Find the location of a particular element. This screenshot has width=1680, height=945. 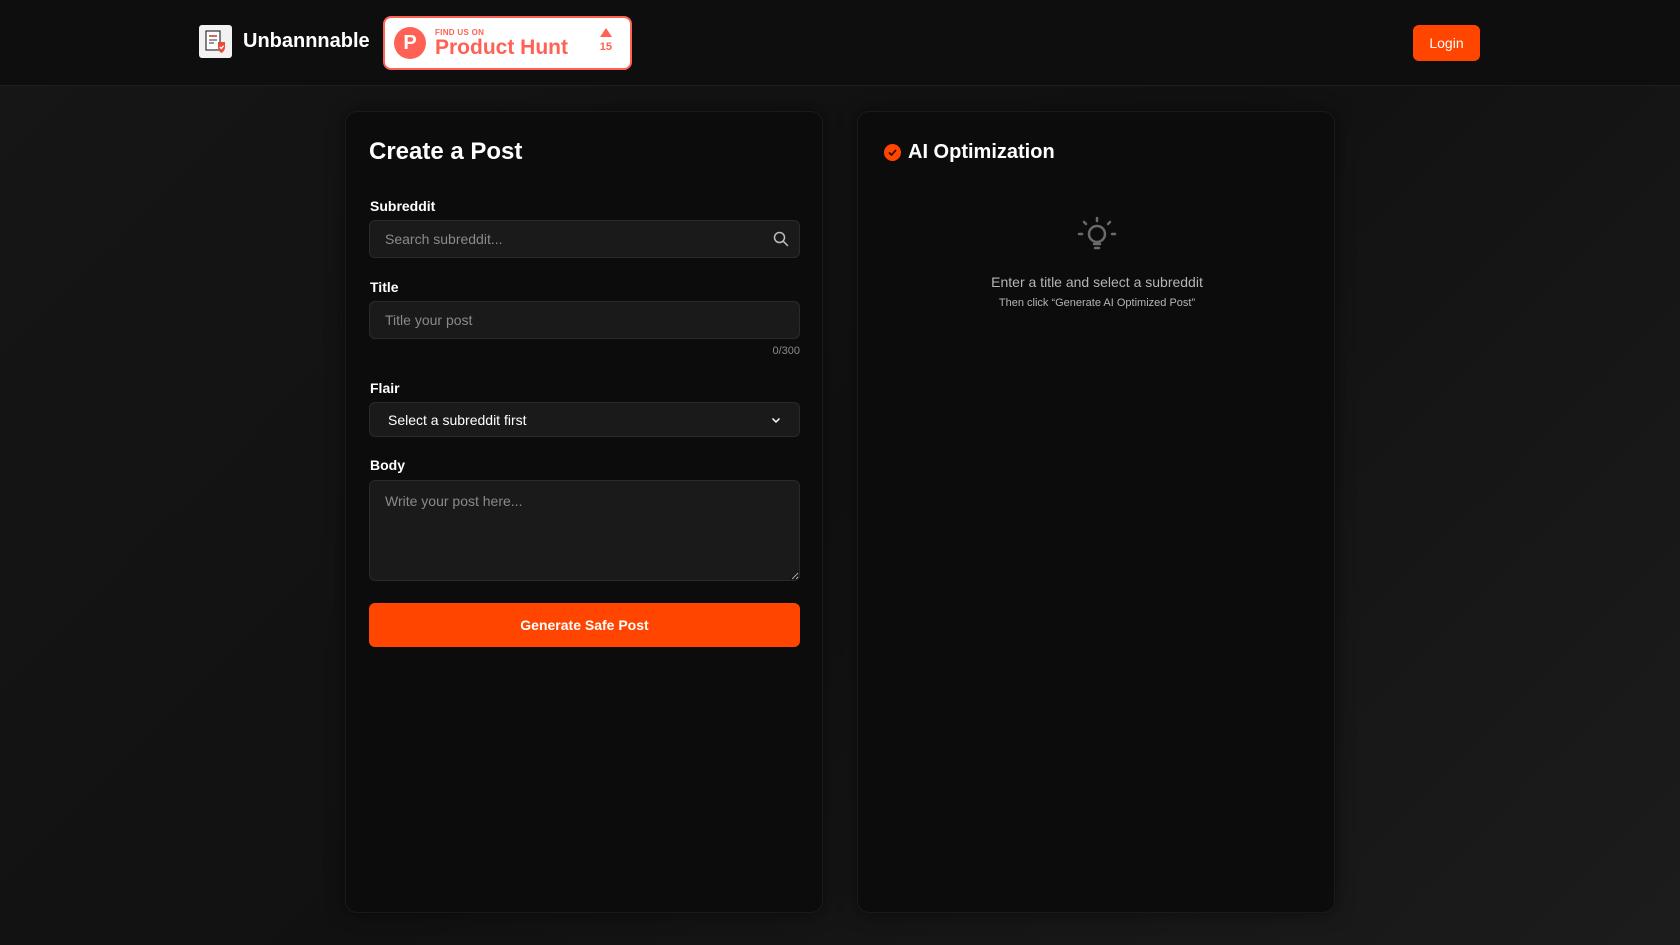

brand-name: Unbannnable is located at coordinates (306, 41).